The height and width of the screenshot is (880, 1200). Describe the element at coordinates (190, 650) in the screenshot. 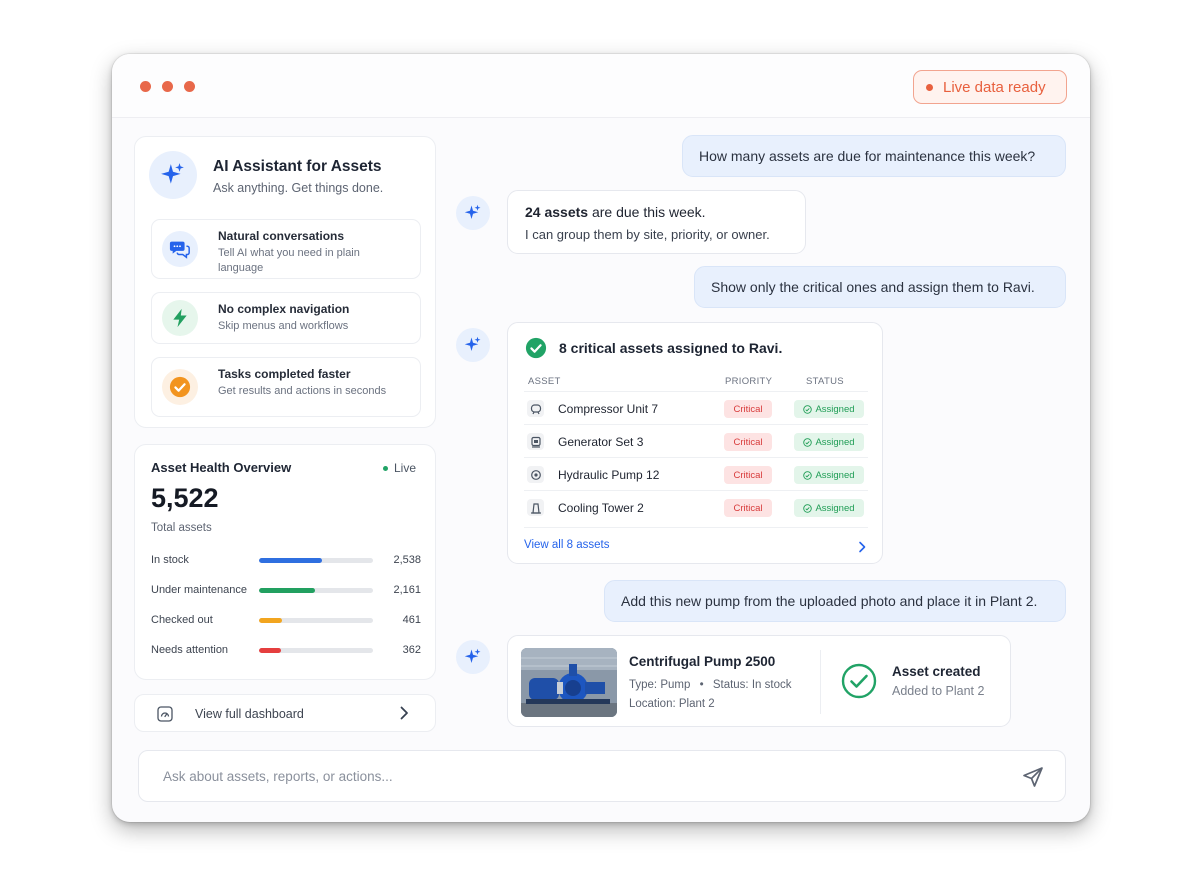

I see `health-row-label: Needs attention` at that location.